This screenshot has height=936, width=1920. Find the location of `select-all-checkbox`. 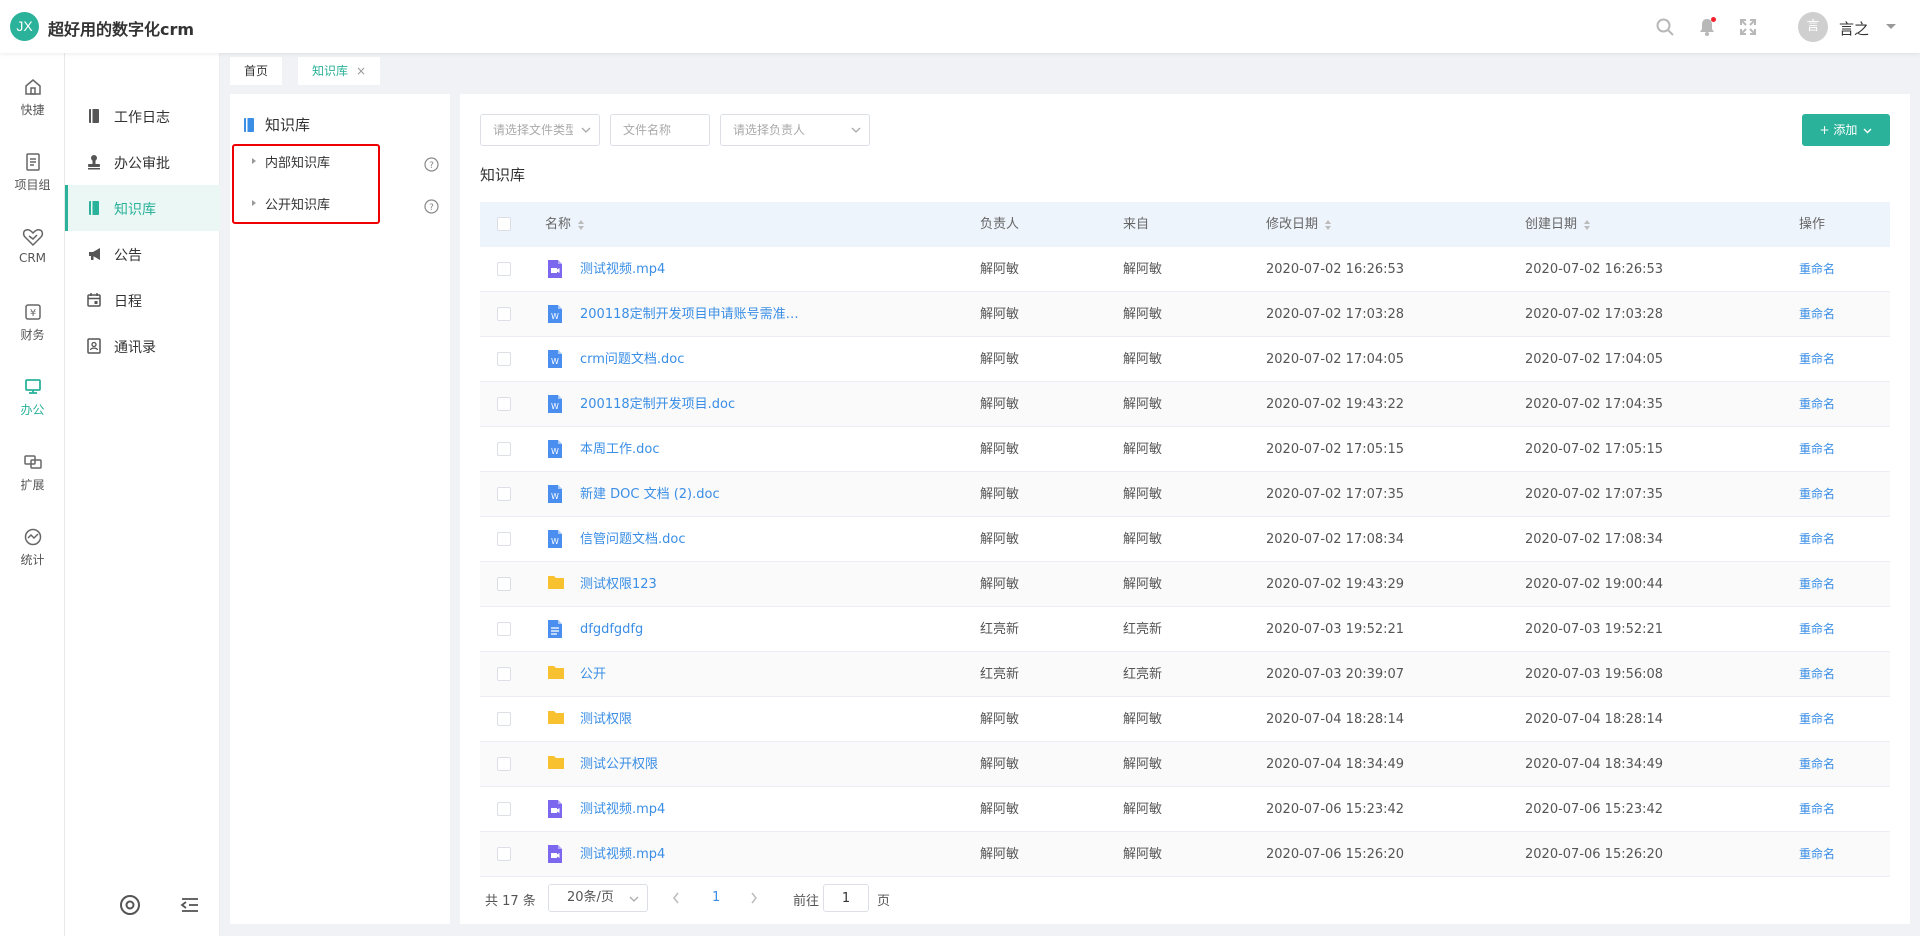

select-all-checkbox is located at coordinates (504, 224).